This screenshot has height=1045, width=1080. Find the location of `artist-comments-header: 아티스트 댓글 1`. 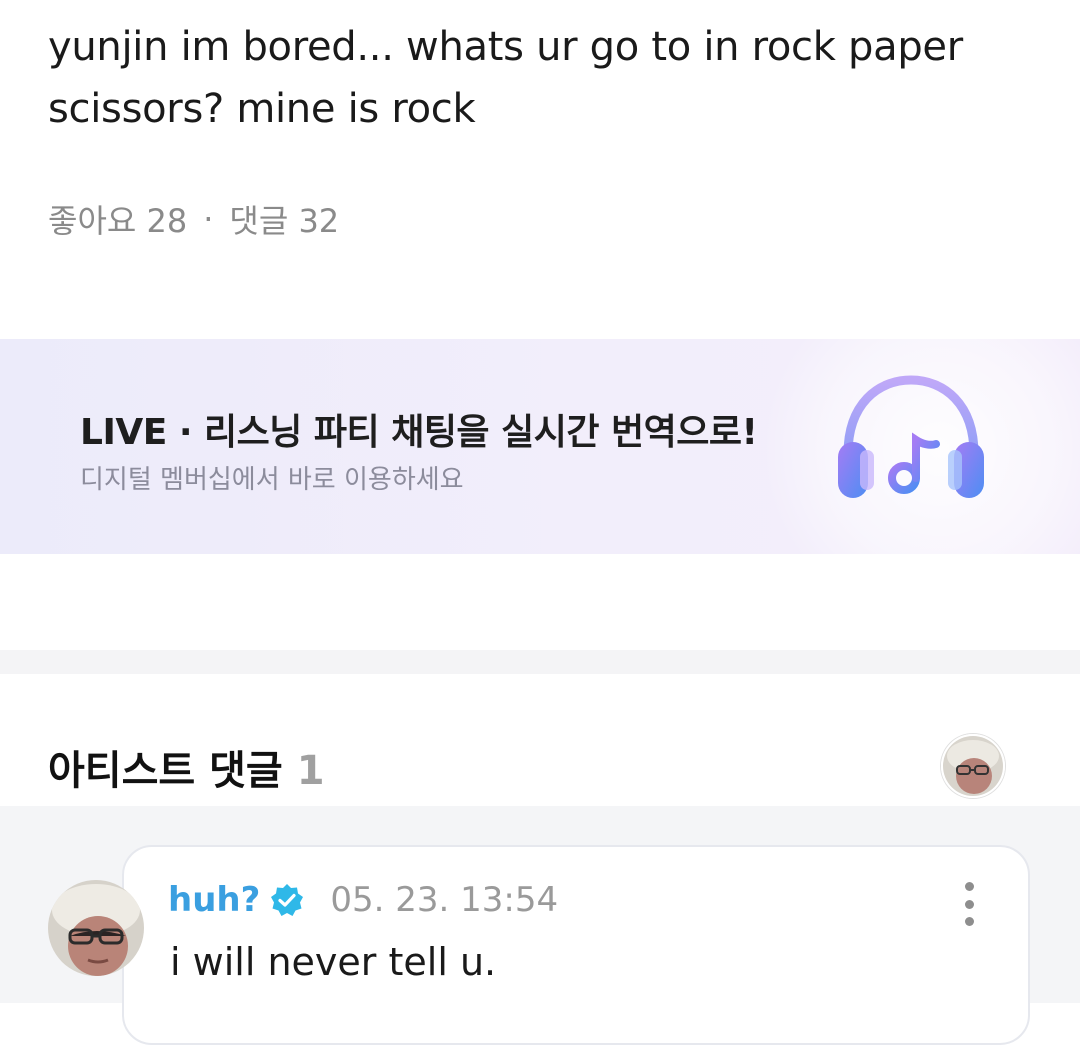

artist-comments-header: 아티스트 댓글 1 is located at coordinates (186, 767).